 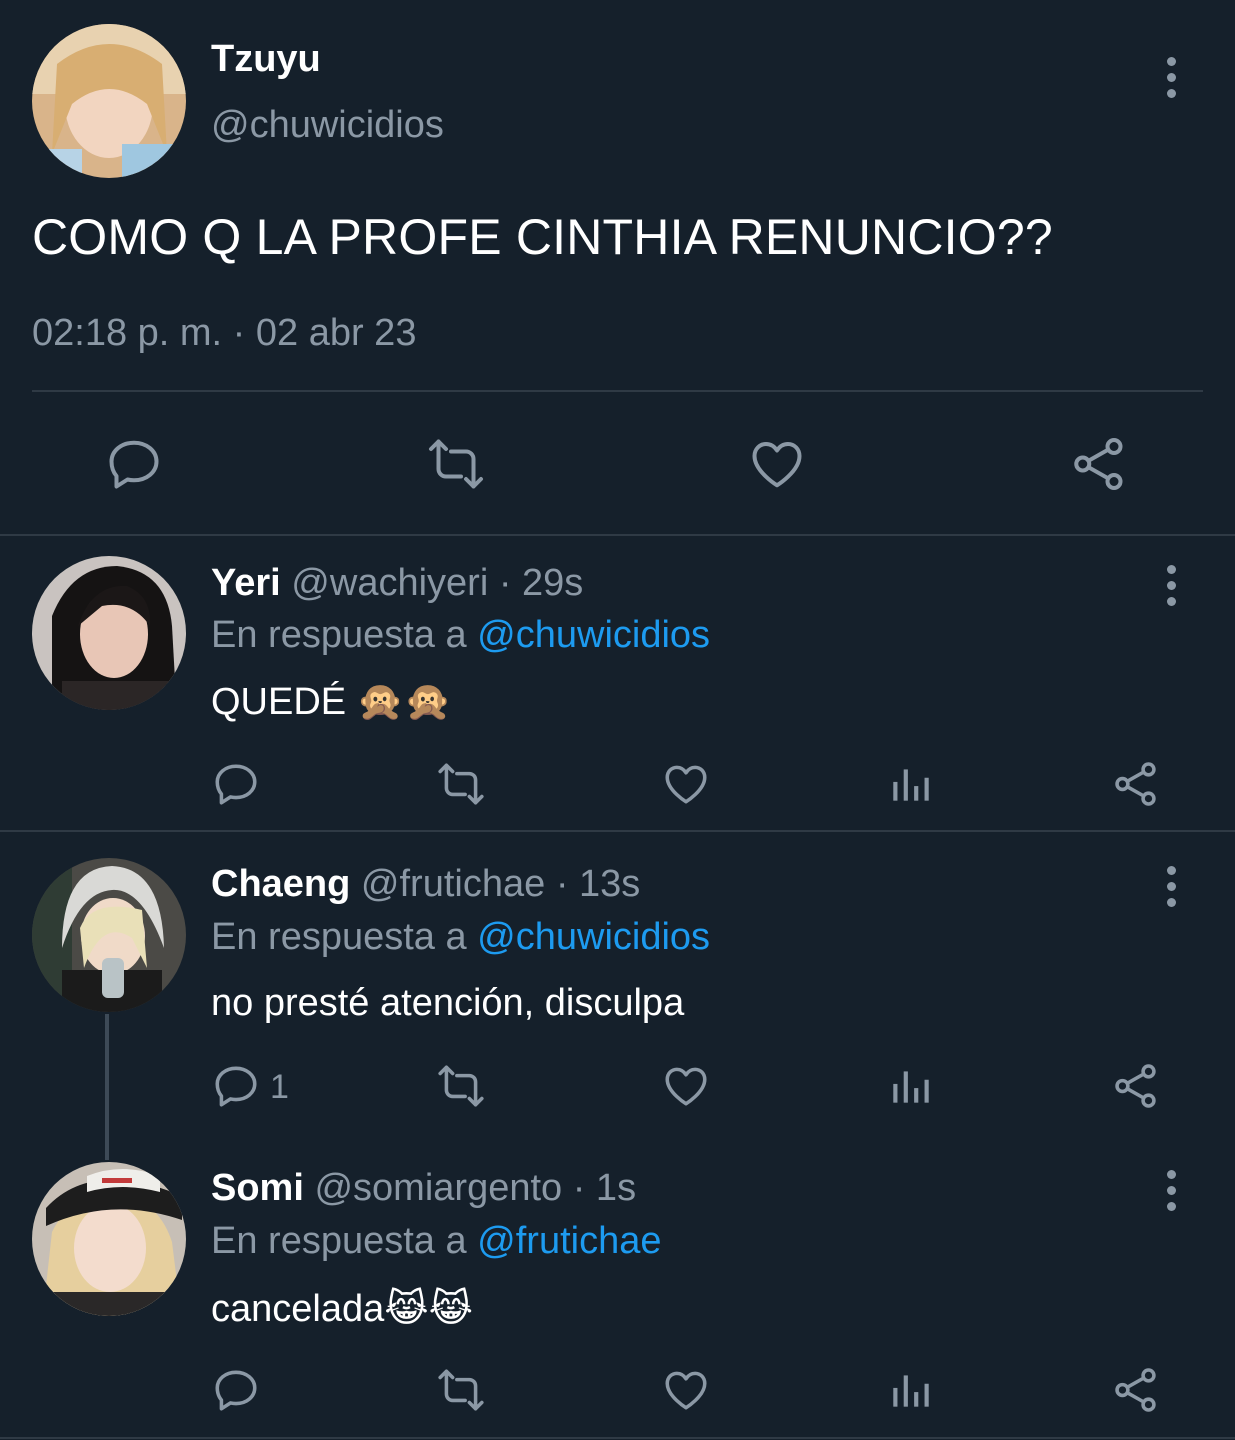 What do you see at coordinates (448, 1003) in the screenshot?
I see `reply-text: no presté atención, disculpa` at bounding box center [448, 1003].